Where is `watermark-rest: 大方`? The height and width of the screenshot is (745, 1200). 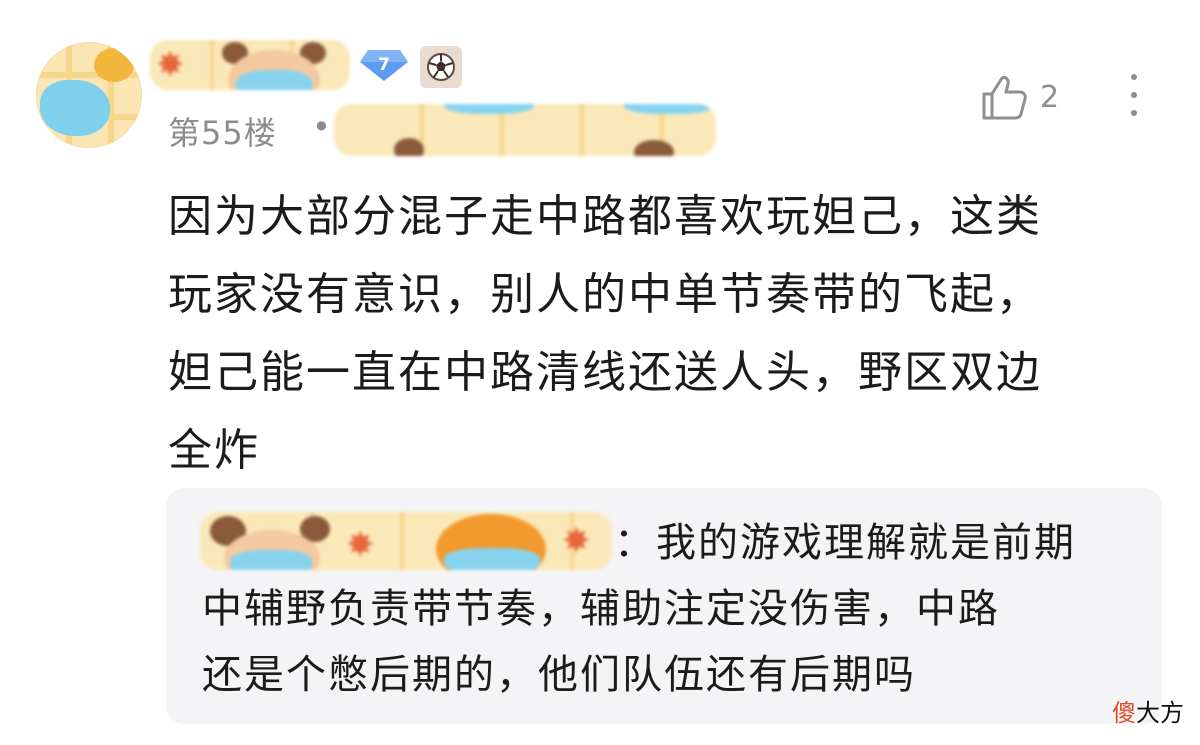 watermark-rest: 大方 is located at coordinates (1160, 713).